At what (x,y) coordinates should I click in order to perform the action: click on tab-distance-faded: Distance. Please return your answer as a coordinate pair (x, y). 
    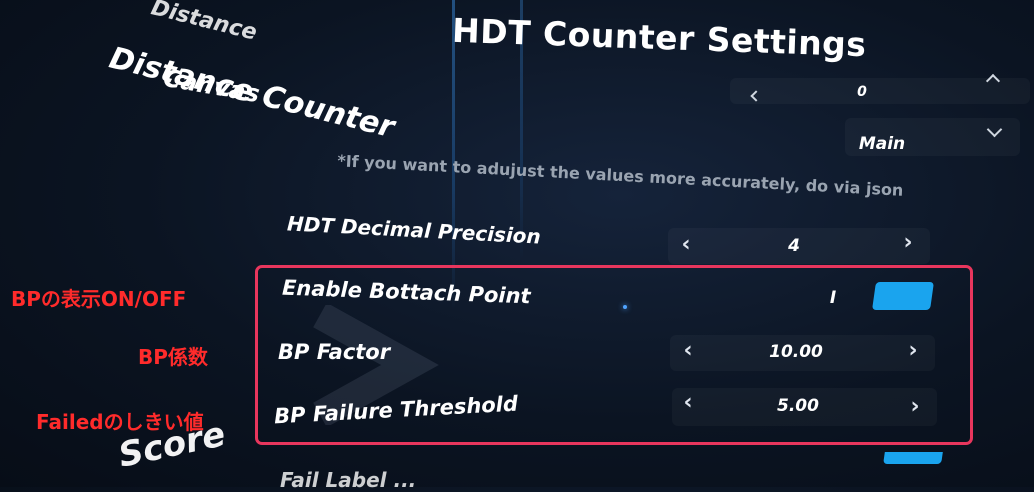
    Looking at the image, I should click on (204, 23).